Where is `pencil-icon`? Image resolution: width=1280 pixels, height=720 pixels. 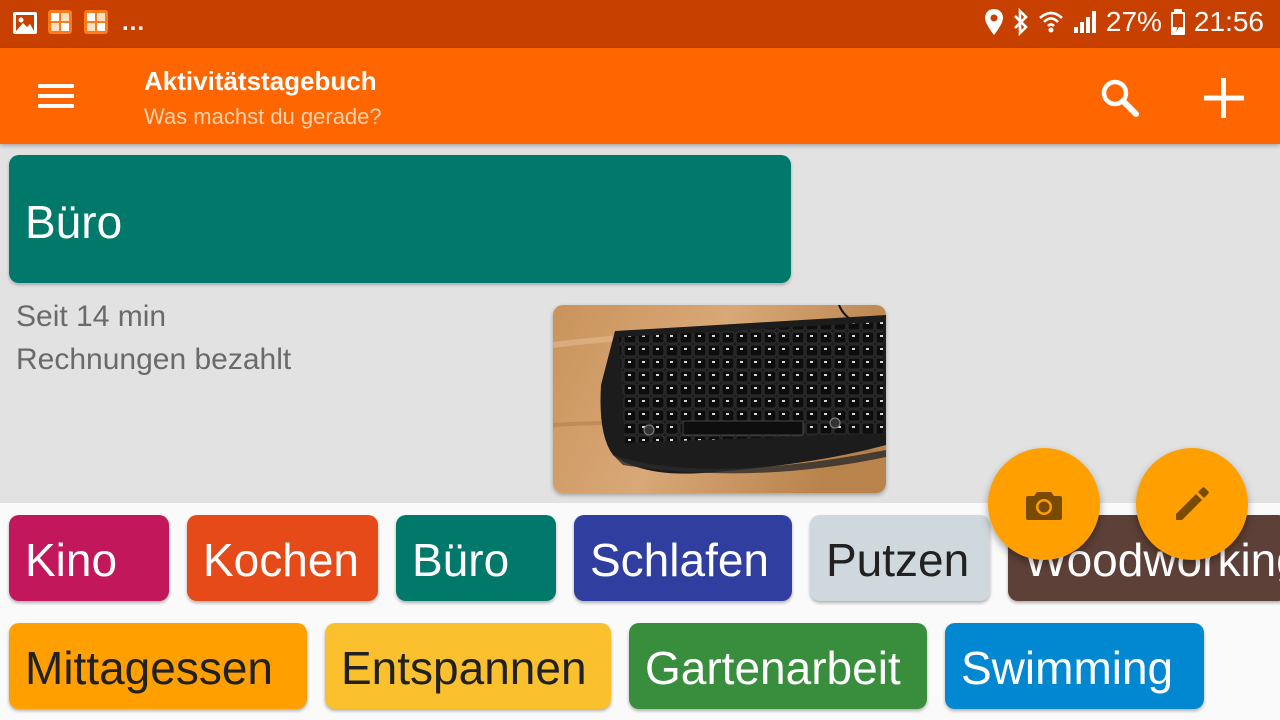 pencil-icon is located at coordinates (1192, 503).